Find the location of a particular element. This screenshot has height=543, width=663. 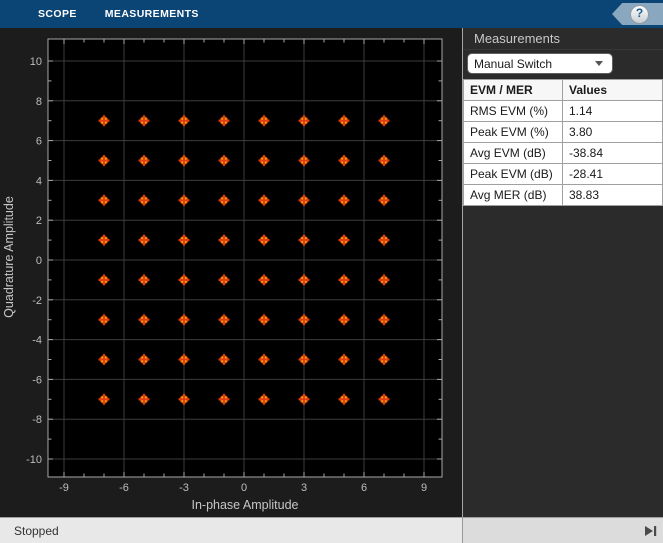

measurement-source-dropdown: Manual Switch is located at coordinates (540, 63).